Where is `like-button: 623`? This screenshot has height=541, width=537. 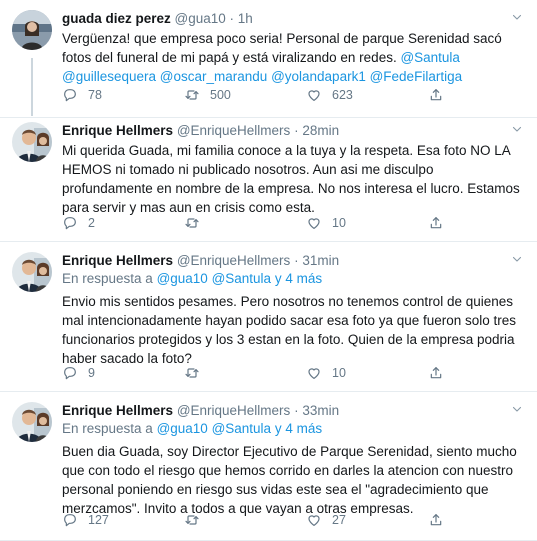
like-button: 623 is located at coordinates (329, 95).